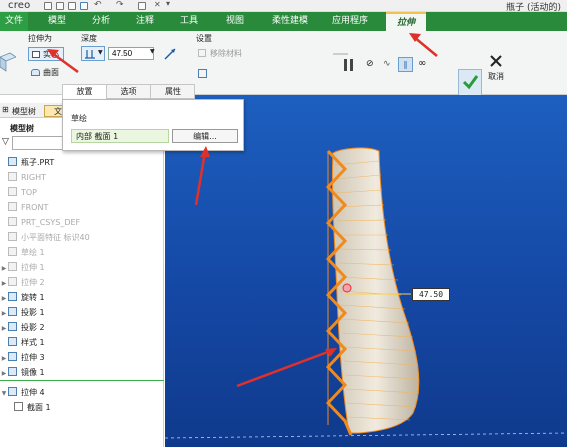 The image size is (567, 447). I want to click on solid-label: 实心, so click(51, 54).